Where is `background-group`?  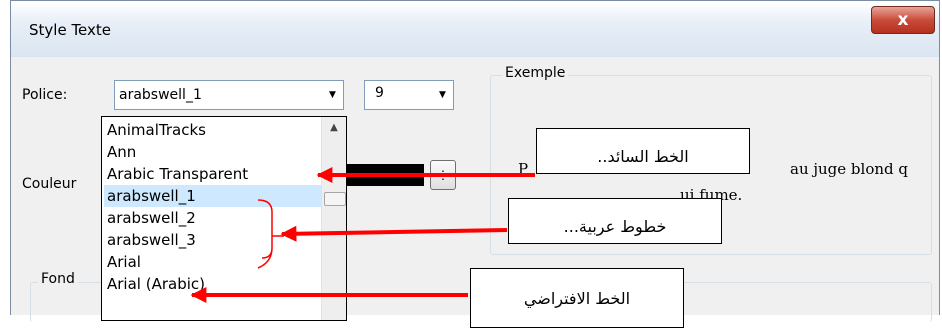
background-group is located at coordinates (70, 302).